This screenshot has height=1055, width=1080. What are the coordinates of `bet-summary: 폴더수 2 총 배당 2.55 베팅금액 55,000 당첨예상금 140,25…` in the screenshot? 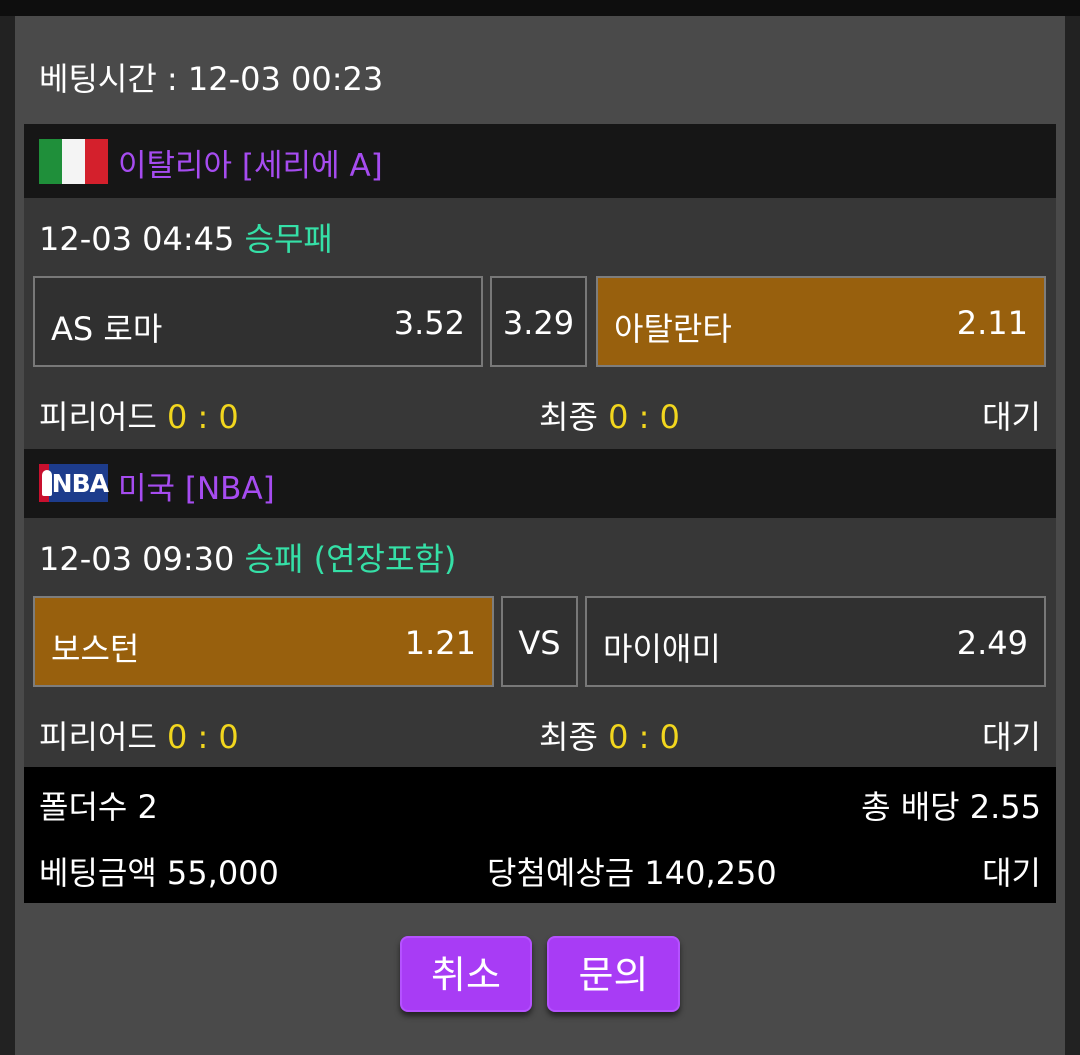 It's located at (540, 835).